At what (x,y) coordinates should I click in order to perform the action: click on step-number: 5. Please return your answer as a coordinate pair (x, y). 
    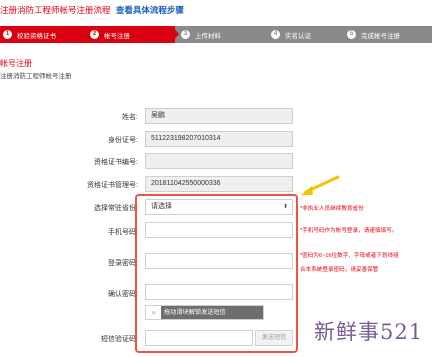
    Looking at the image, I should click on (351, 34).